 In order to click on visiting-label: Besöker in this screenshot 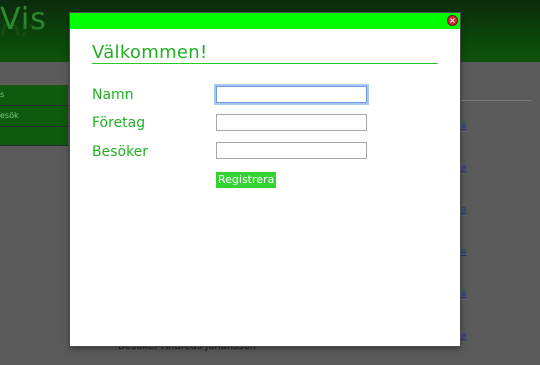, I will do `click(120, 152)`.